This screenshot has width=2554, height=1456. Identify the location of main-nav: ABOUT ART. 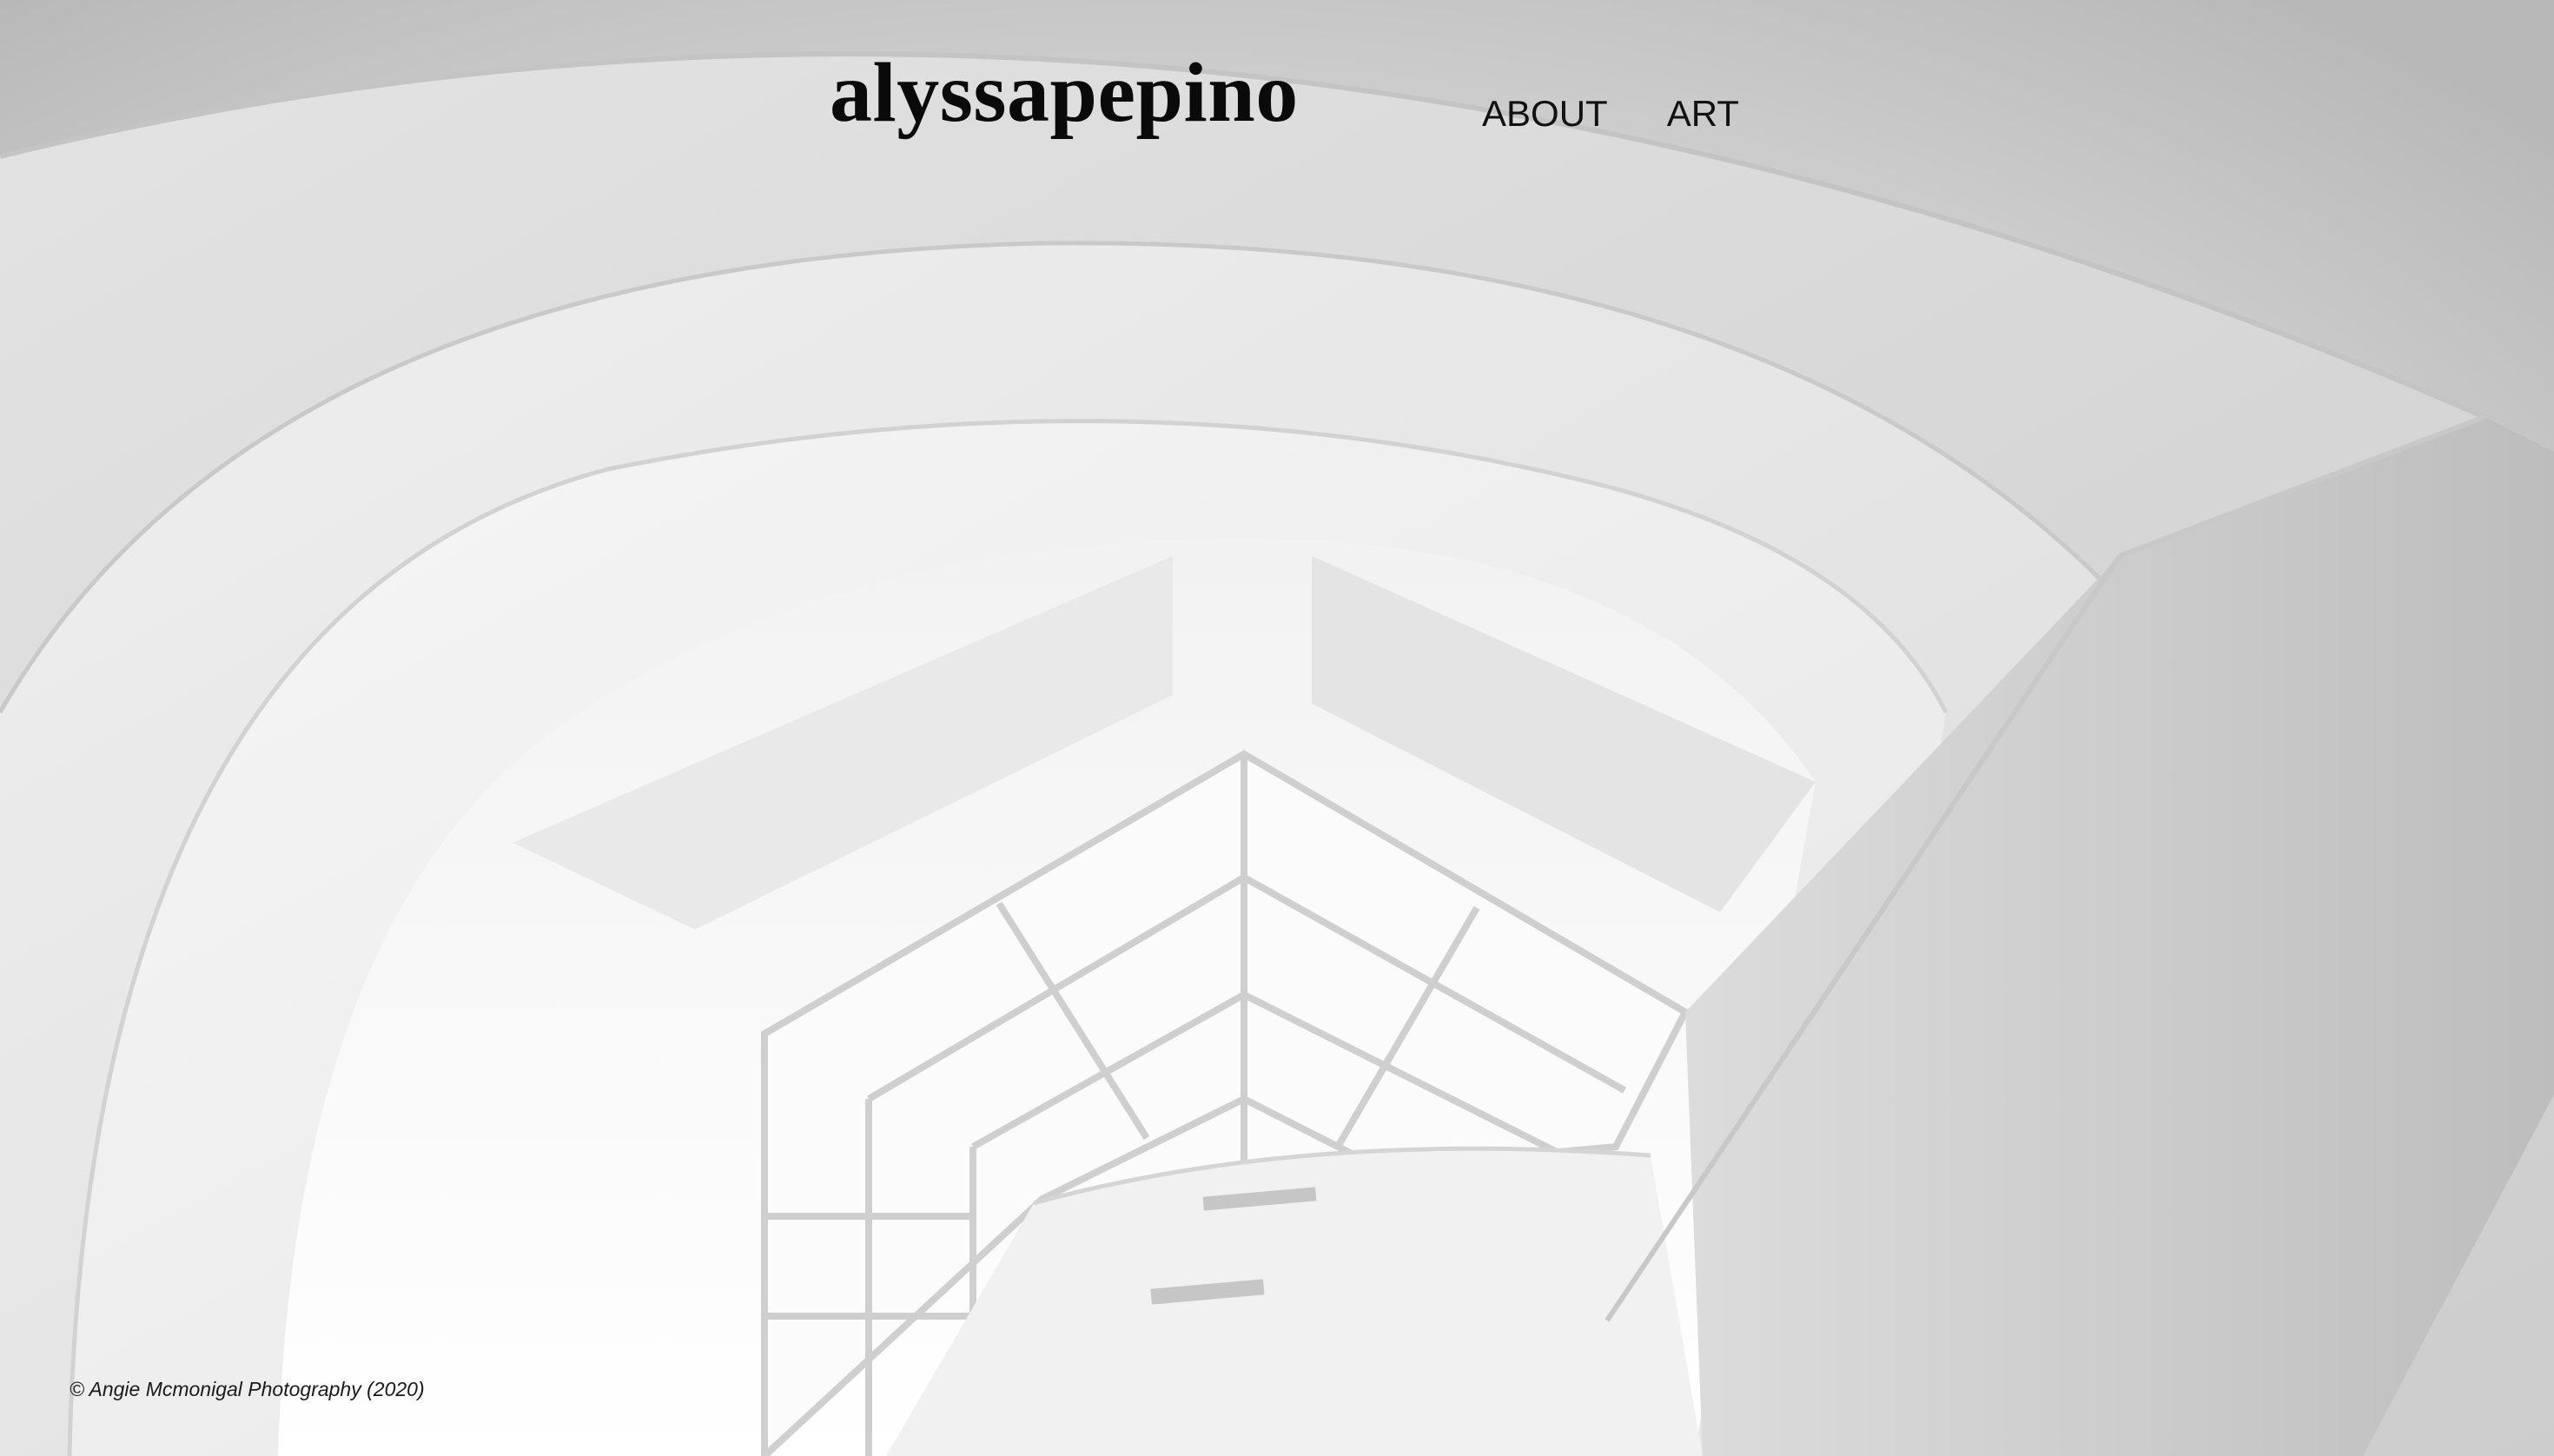
(1611, 114).